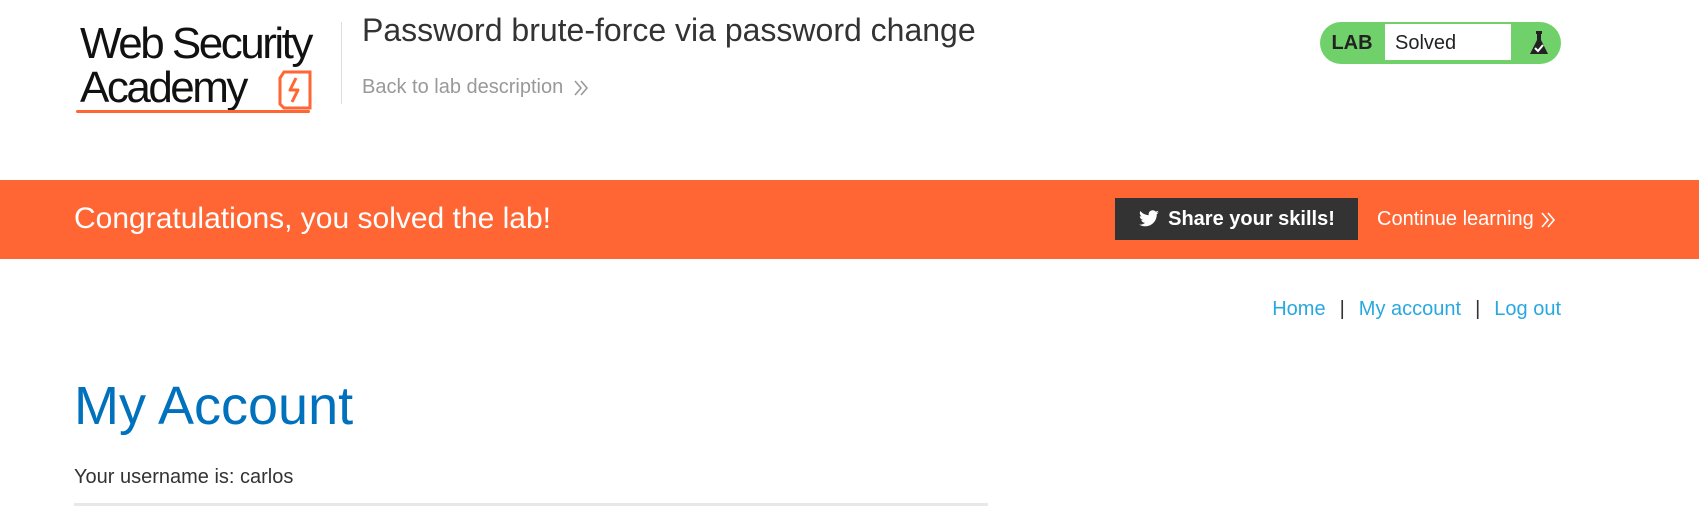  What do you see at coordinates (1149, 218) in the screenshot?
I see `twitter-icon` at bounding box center [1149, 218].